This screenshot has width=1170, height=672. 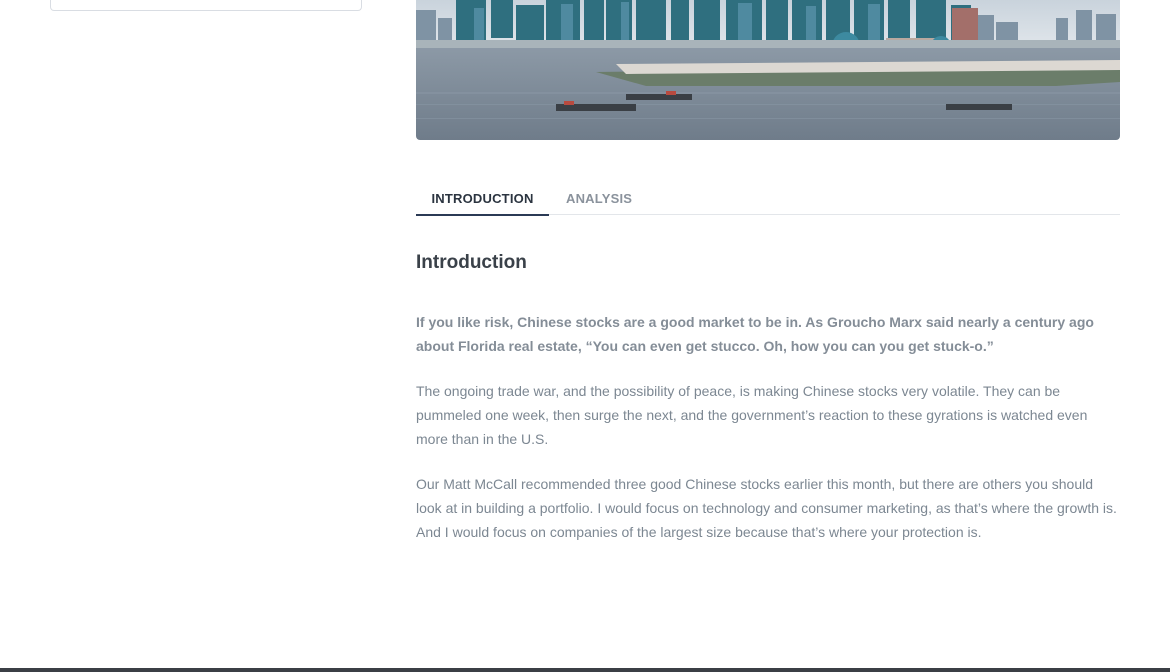 What do you see at coordinates (585, 670) in the screenshot?
I see `footer-bar` at bounding box center [585, 670].